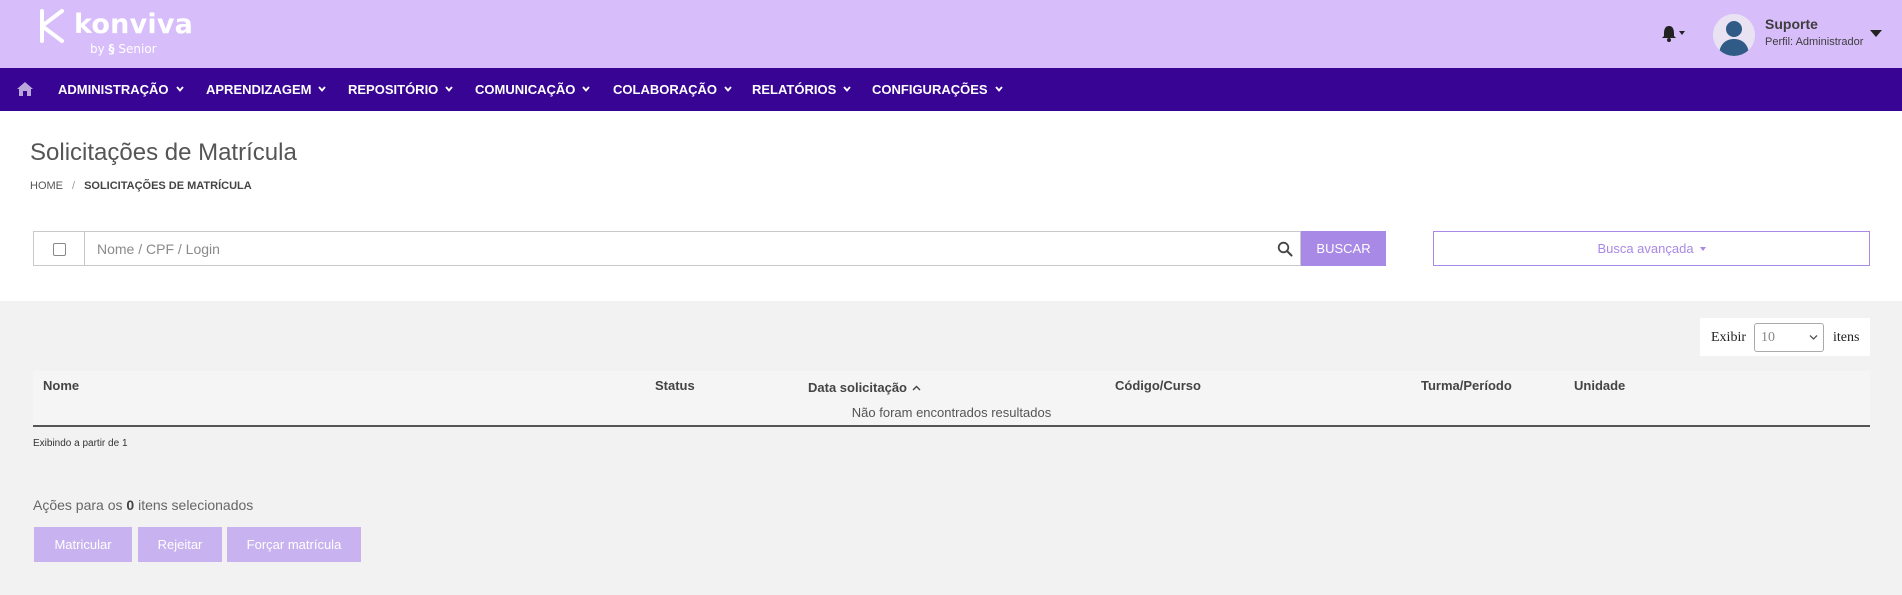 The height and width of the screenshot is (595, 1902). I want to click on search-bar, so click(667, 248).